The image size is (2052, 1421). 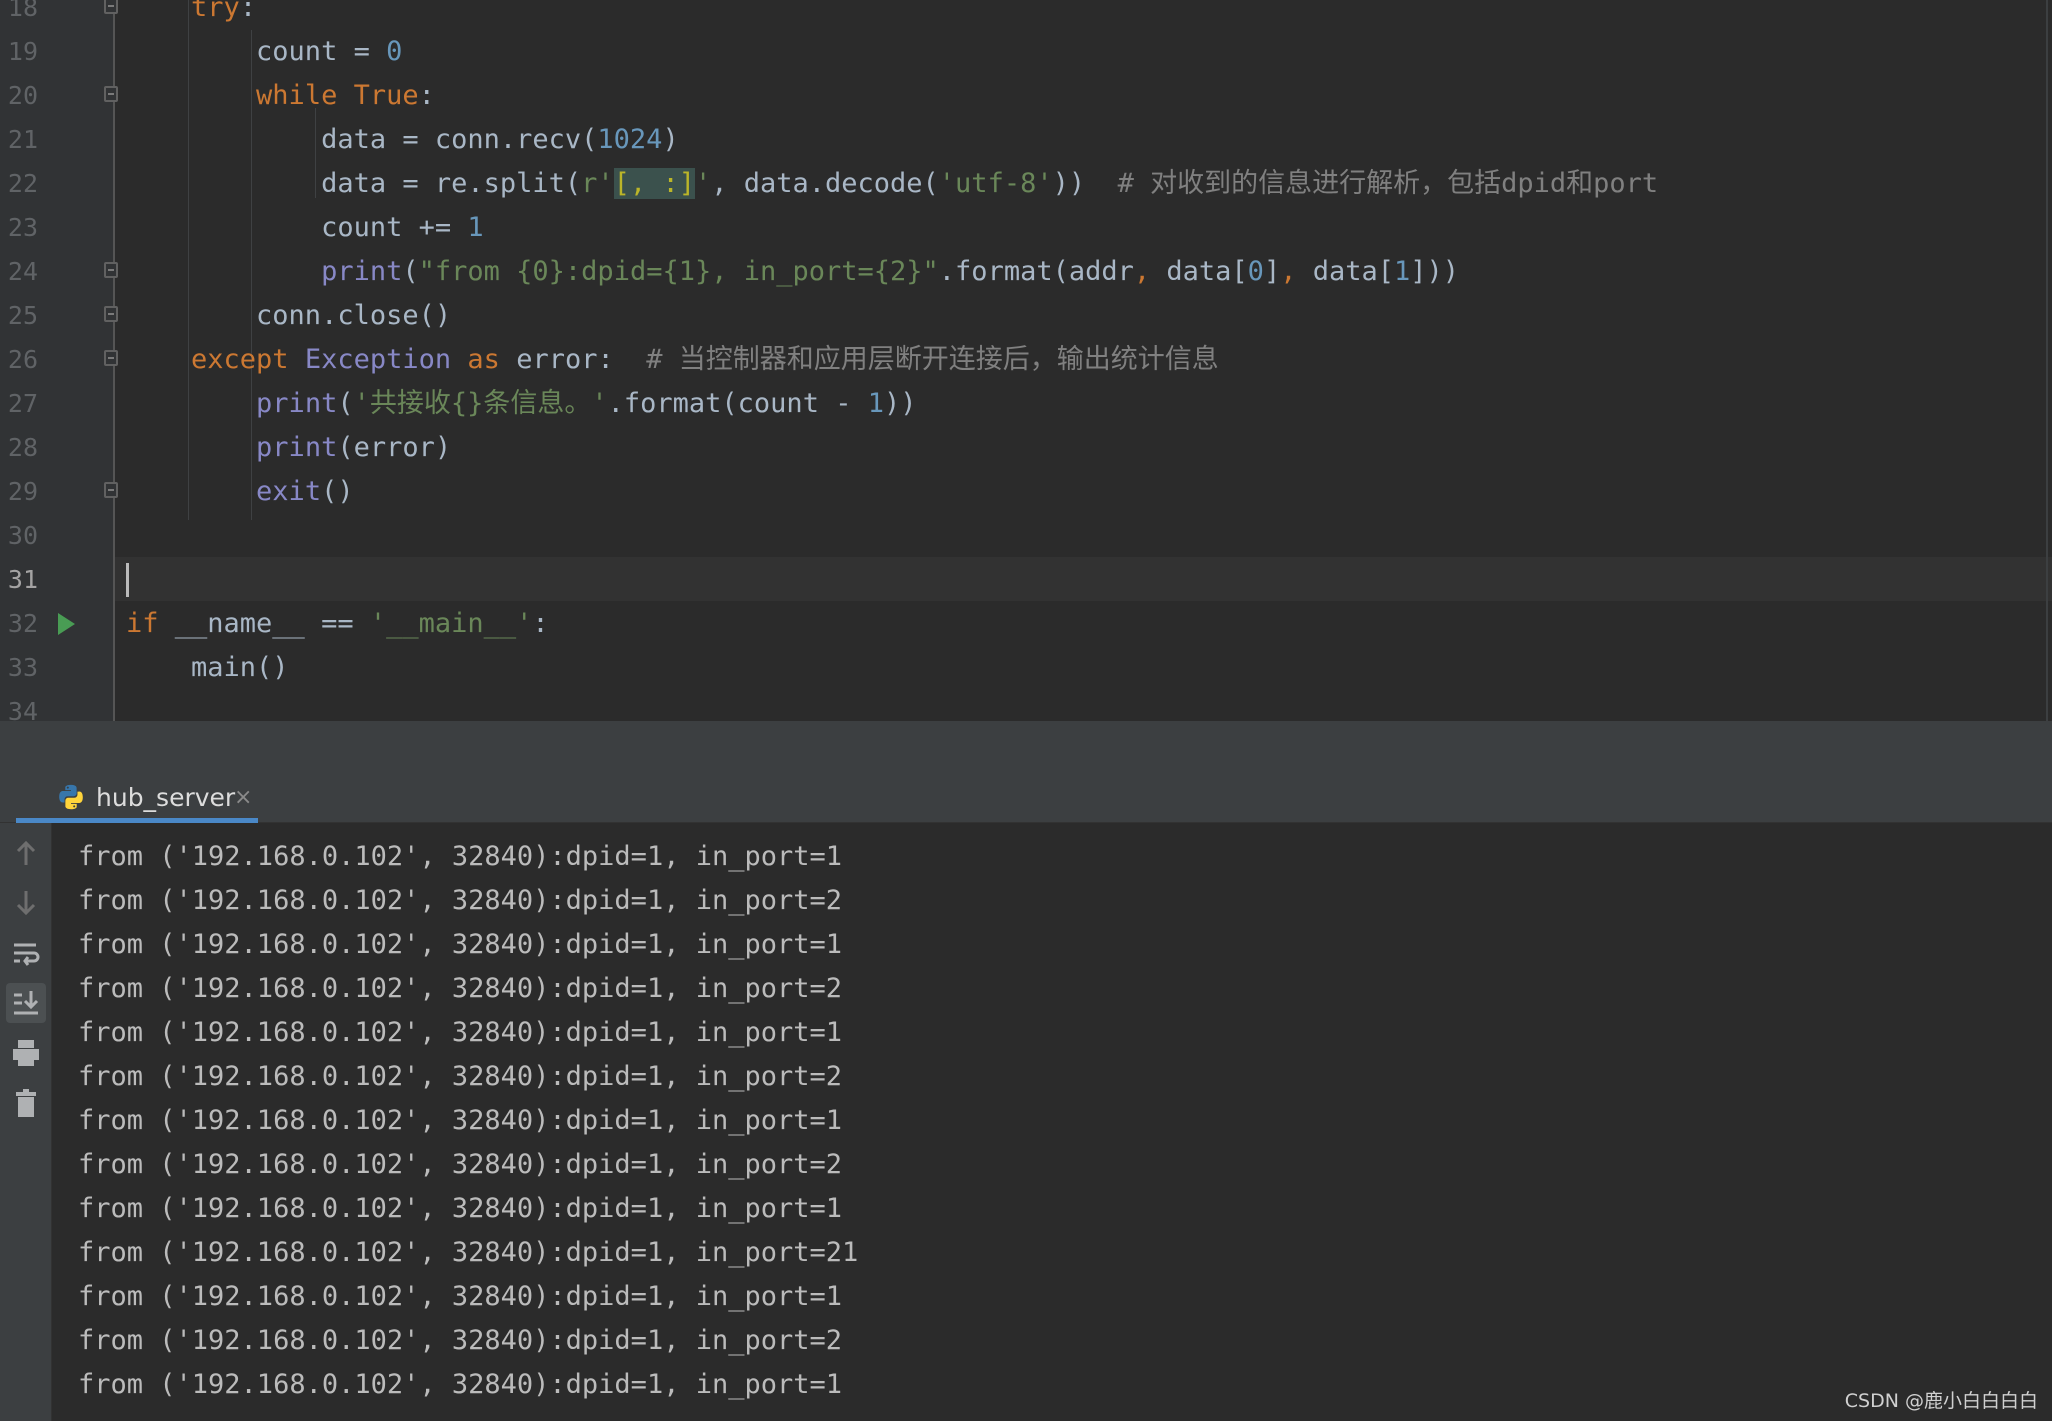 What do you see at coordinates (630, 139) in the screenshot?
I see `code-token: 1024` at bounding box center [630, 139].